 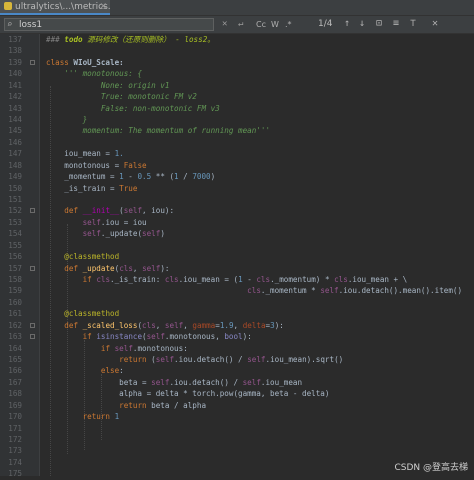 What do you see at coordinates (15, 382) in the screenshot?
I see `line-number: 167` at bounding box center [15, 382].